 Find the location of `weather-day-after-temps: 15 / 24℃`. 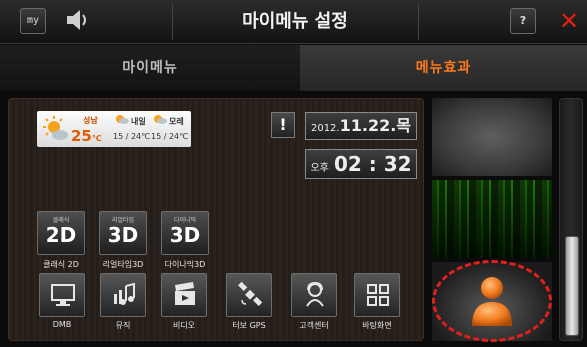

weather-day-after-temps: 15 / 24℃ is located at coordinates (170, 136).